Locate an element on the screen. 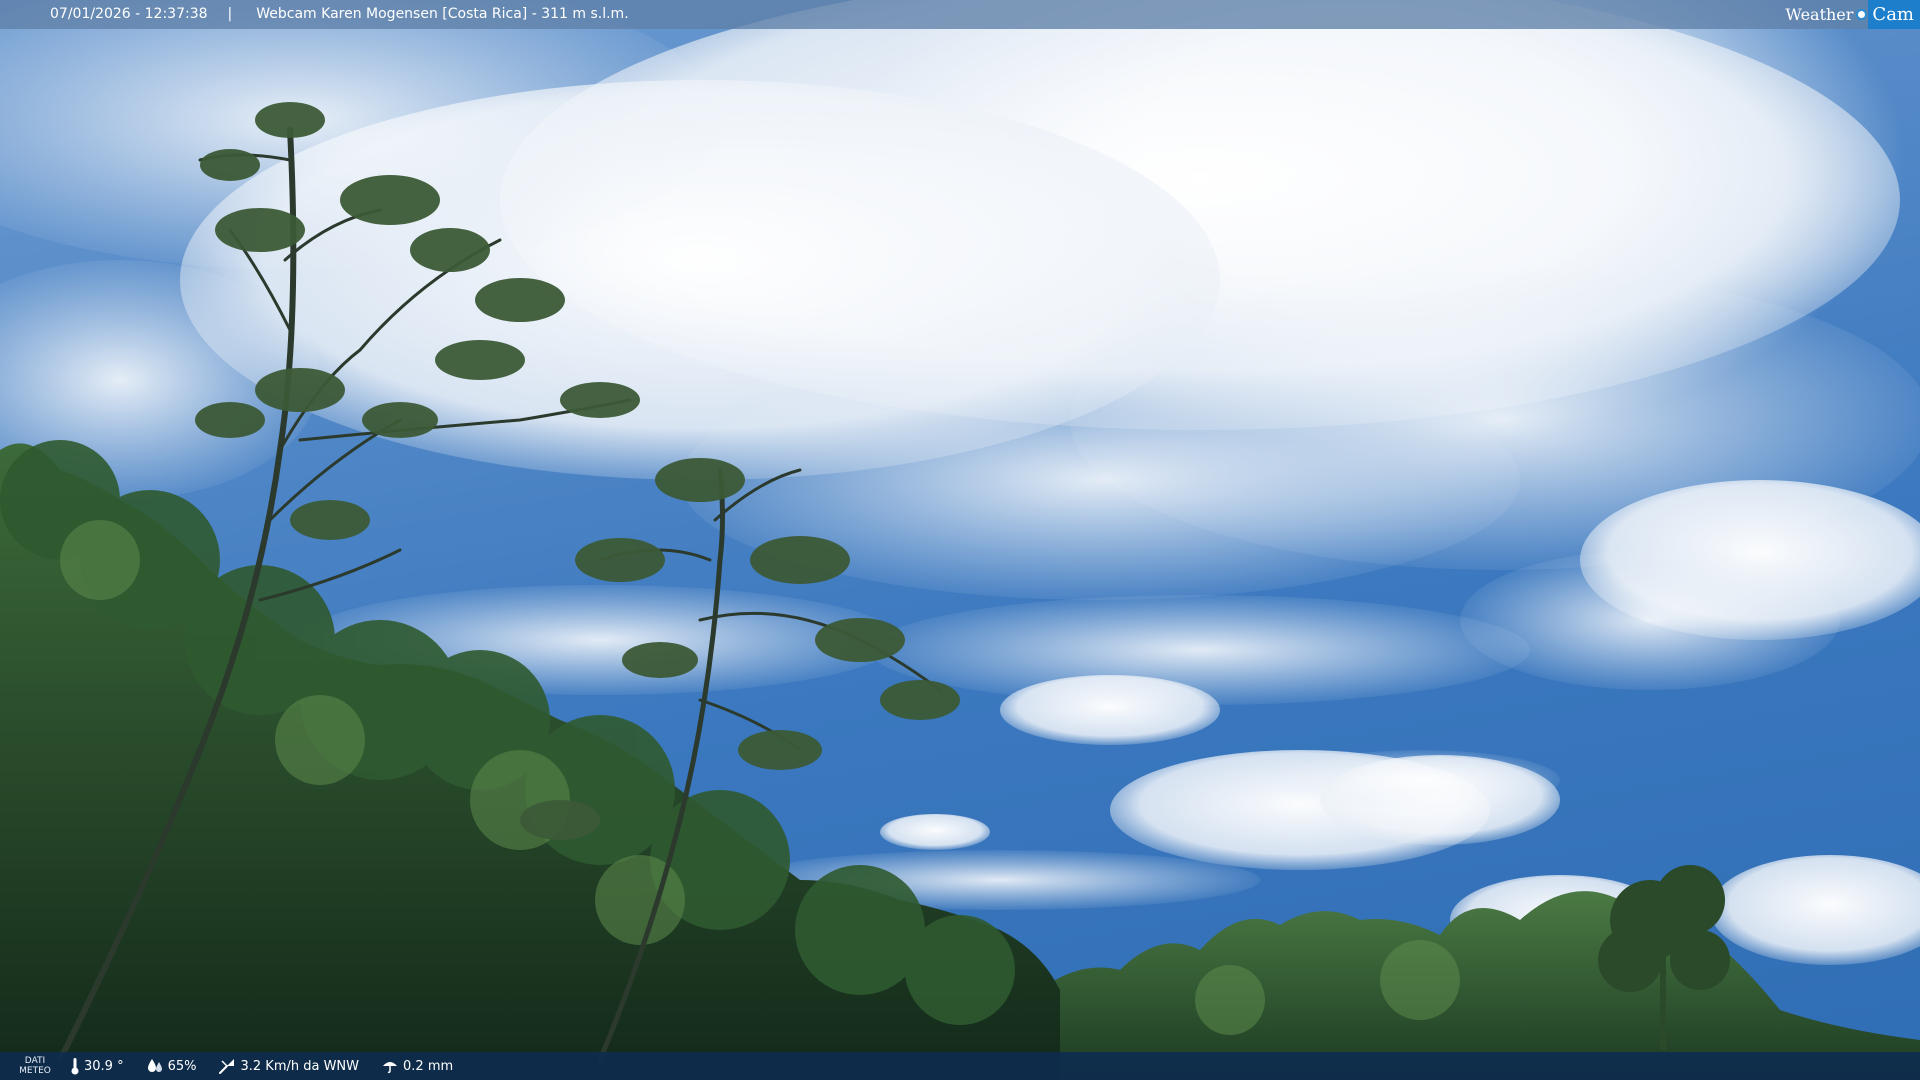 The image size is (1920, 1080). wind-value: 3.2 Km/h da WNW is located at coordinates (300, 1066).